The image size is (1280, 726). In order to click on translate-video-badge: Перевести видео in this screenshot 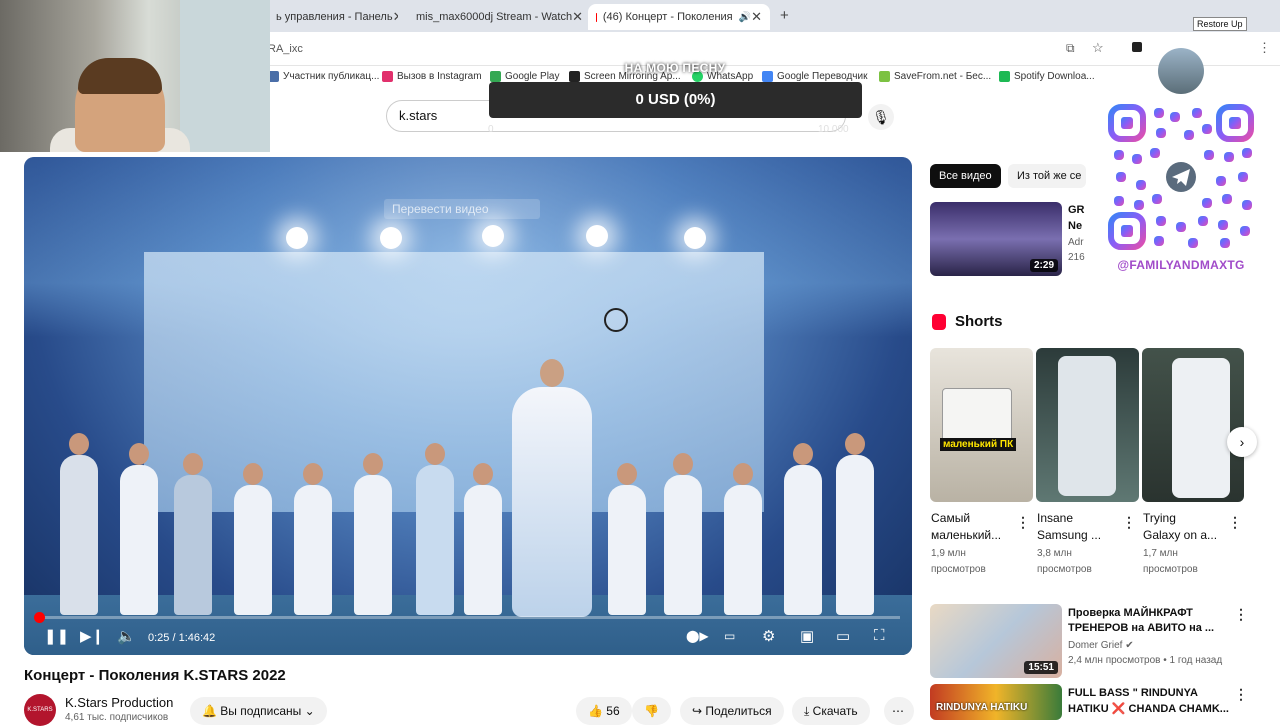, I will do `click(462, 209)`.